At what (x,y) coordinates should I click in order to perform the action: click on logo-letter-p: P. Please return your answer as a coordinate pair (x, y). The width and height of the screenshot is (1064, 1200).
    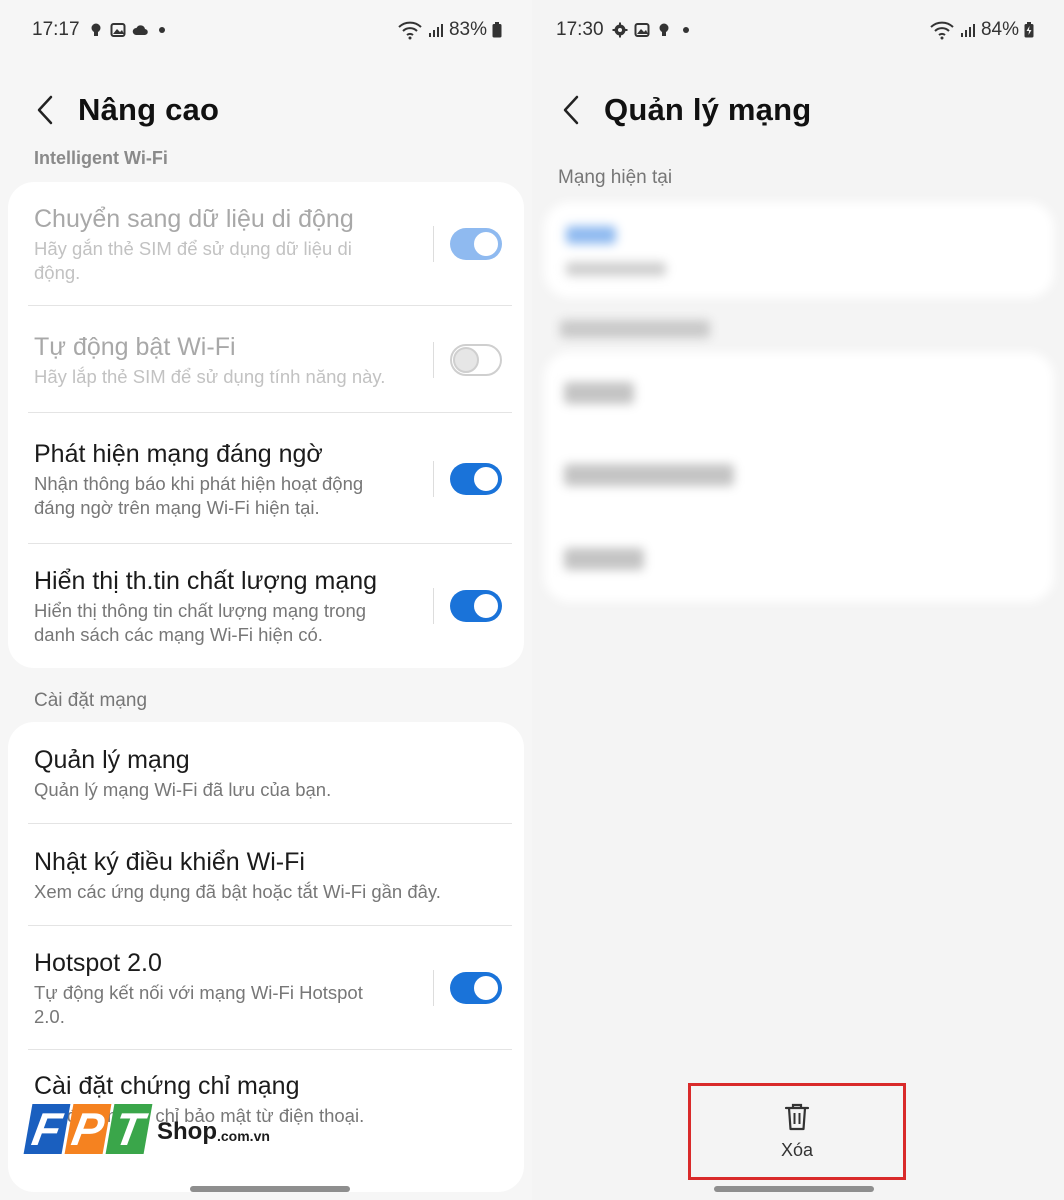
    Looking at the image, I should click on (88, 1129).